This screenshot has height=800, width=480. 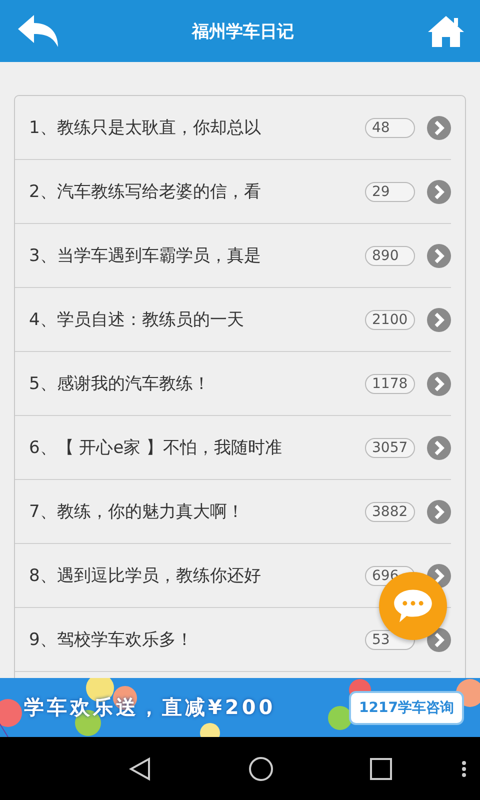 What do you see at coordinates (413, 606) in the screenshot?
I see `chat-bubble-icon` at bounding box center [413, 606].